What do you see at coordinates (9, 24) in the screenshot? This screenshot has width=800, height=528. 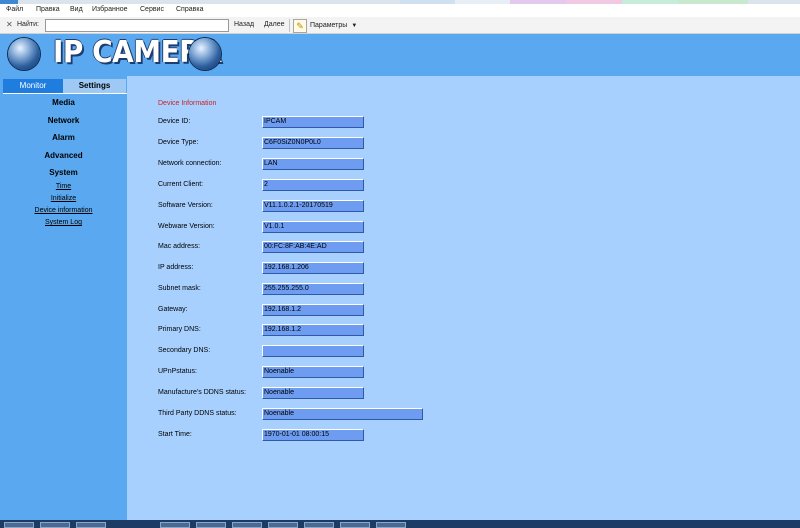 I see `close-icon: ✕` at bounding box center [9, 24].